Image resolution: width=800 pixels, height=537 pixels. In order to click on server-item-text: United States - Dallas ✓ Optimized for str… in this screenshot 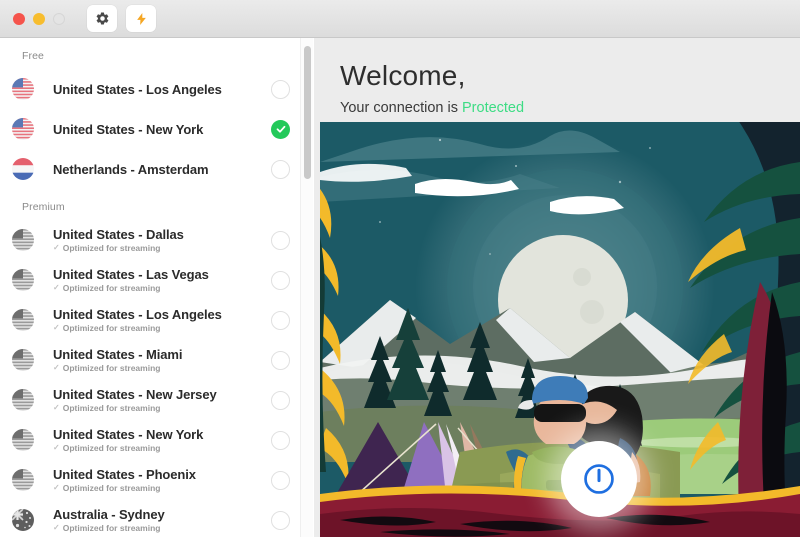, I will do `click(162, 240)`.